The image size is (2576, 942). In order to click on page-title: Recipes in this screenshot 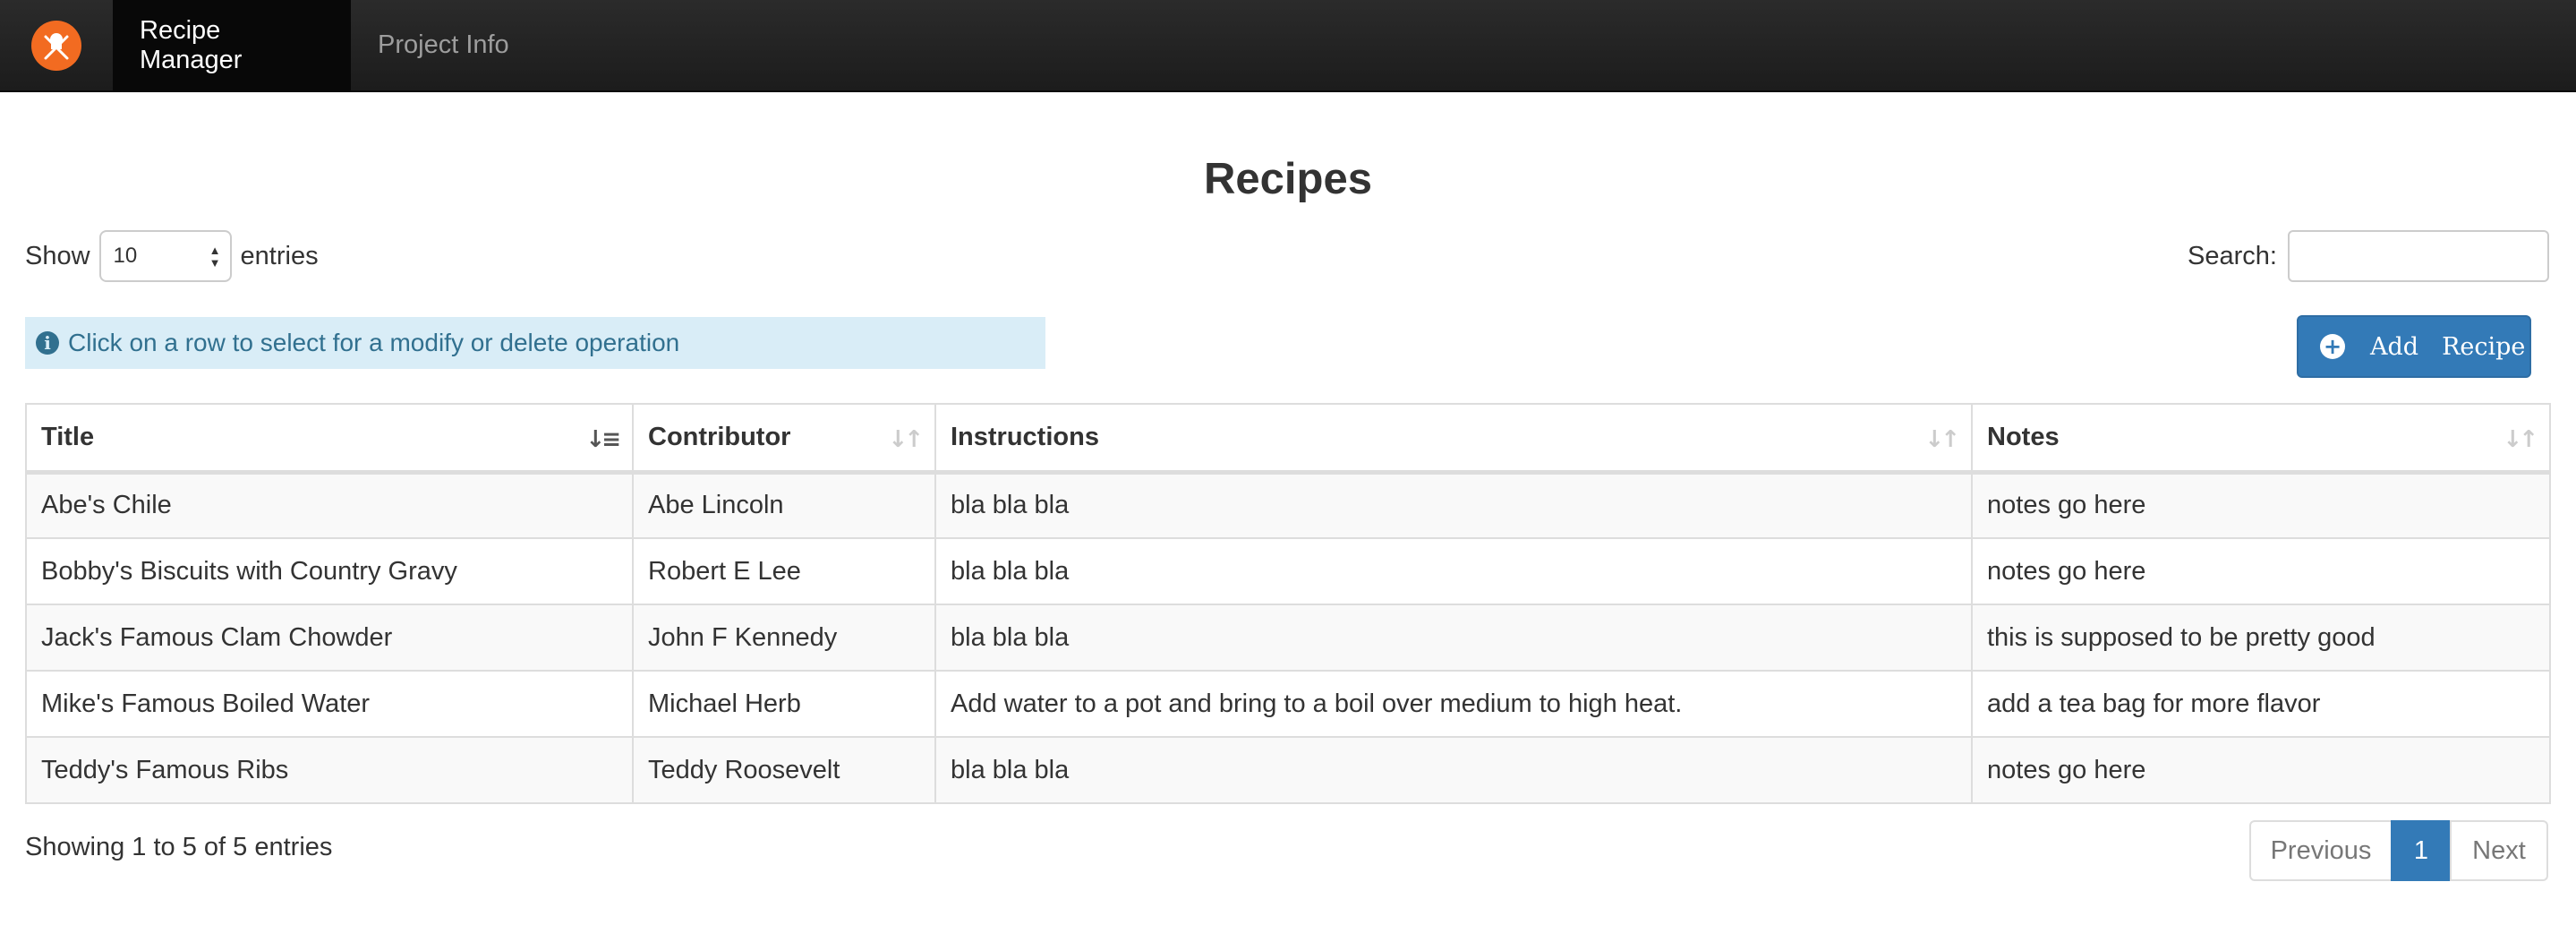, I will do `click(1288, 179)`.